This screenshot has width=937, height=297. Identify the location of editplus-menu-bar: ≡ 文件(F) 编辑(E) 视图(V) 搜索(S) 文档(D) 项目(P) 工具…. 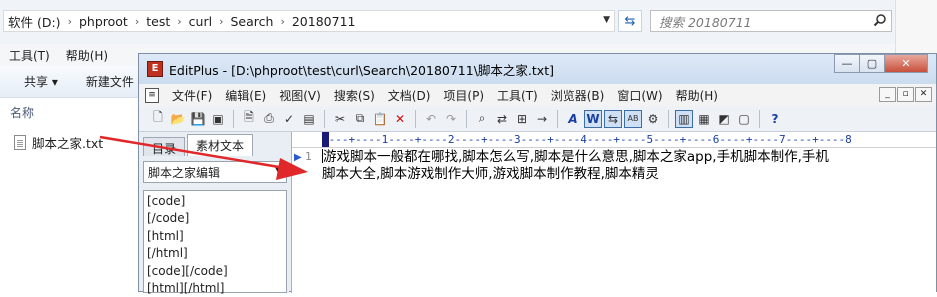
(537, 95).